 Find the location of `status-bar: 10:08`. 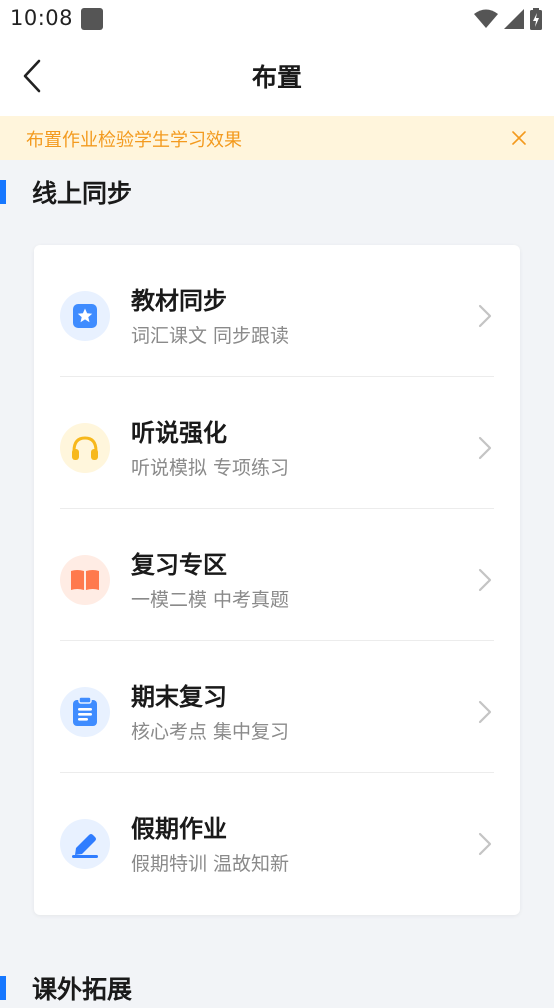

status-bar: 10:08 is located at coordinates (277, 19).